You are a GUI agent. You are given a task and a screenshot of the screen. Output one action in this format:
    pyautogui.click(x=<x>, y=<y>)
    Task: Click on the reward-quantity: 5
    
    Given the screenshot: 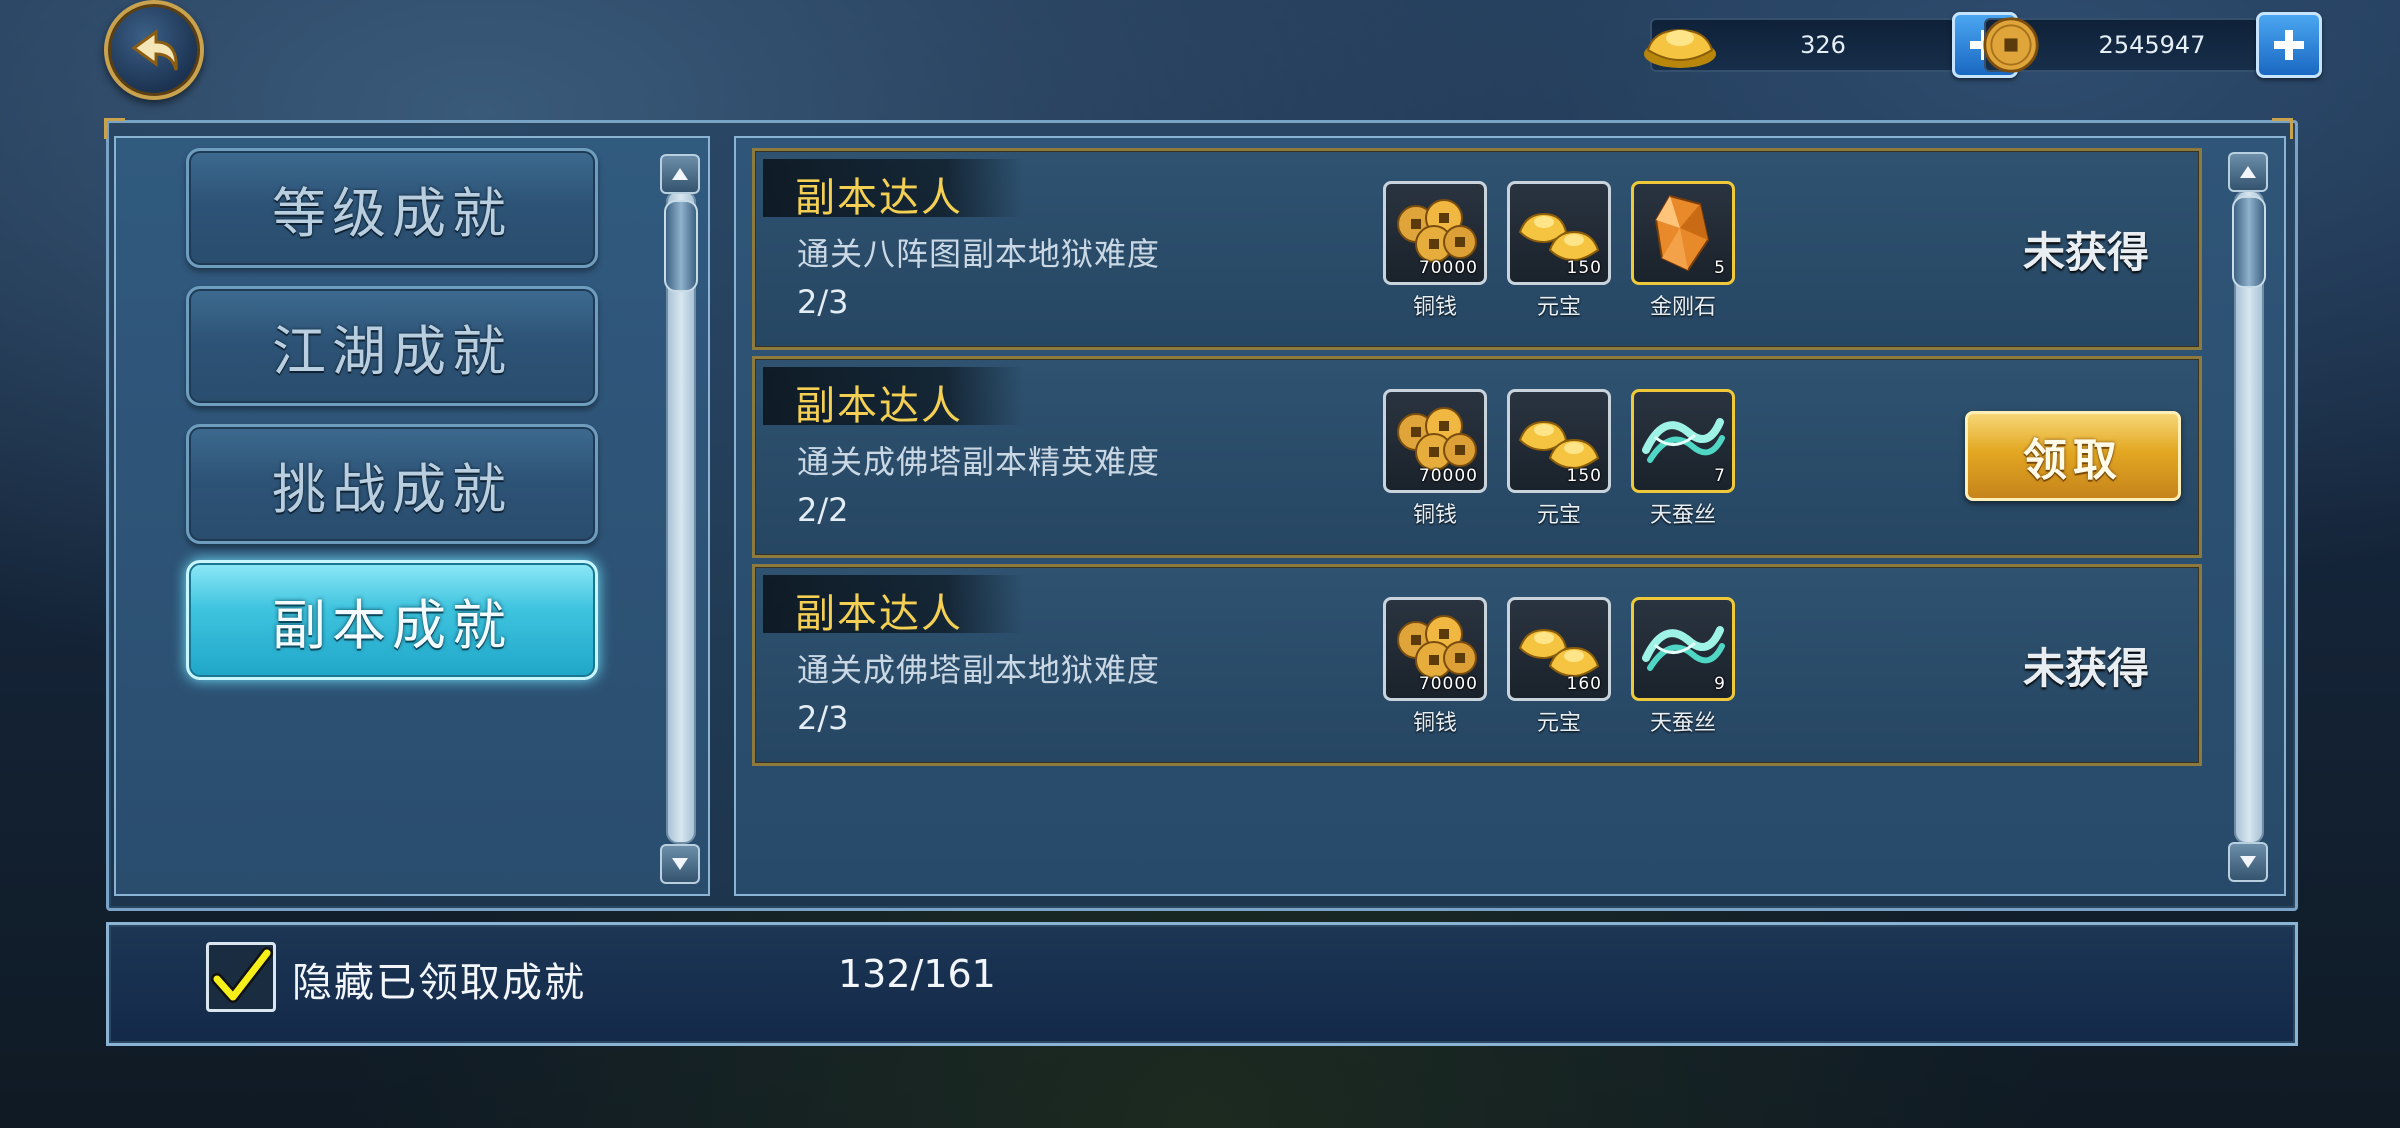 What is the action you would take?
    pyautogui.click(x=1720, y=268)
    